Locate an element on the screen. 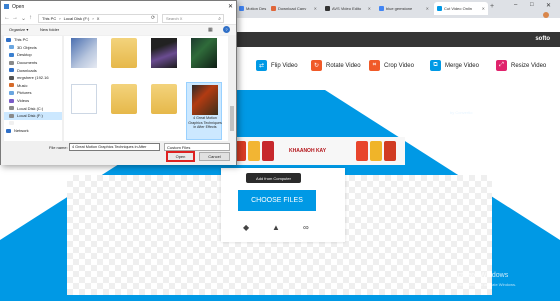  view-options-icon: ▦ is located at coordinates (210, 30).